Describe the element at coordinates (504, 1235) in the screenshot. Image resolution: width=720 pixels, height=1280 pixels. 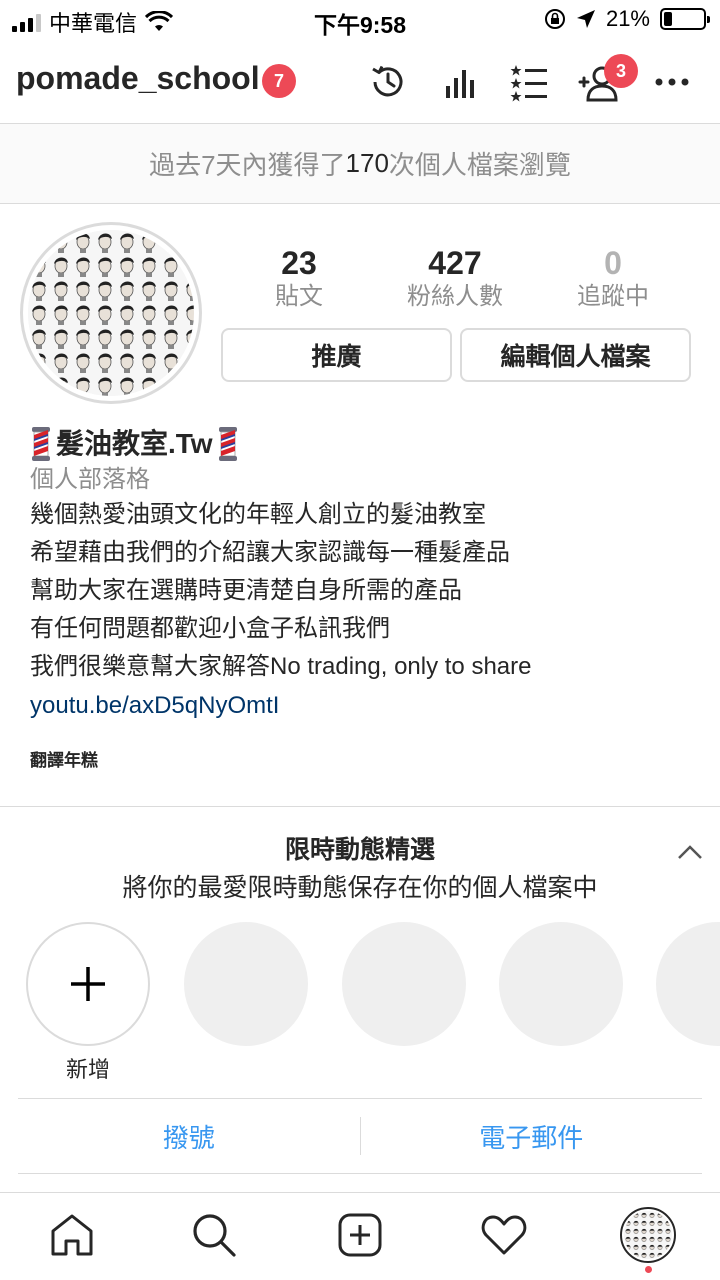
I see `activity-heart-icon` at that location.